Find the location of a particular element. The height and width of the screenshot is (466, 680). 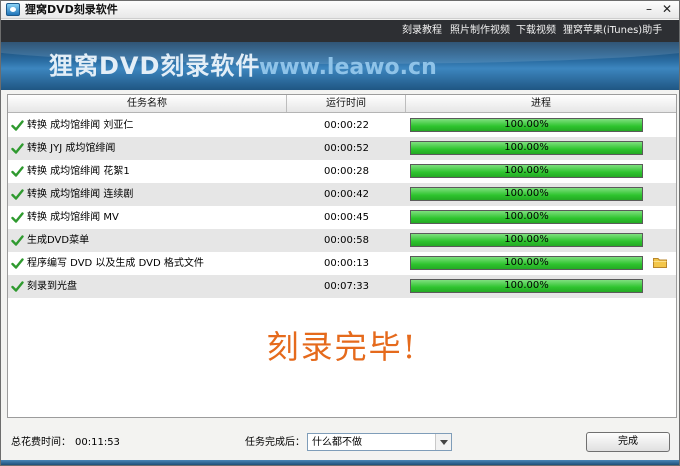

task-time: 00:00:58 is located at coordinates (346, 240).